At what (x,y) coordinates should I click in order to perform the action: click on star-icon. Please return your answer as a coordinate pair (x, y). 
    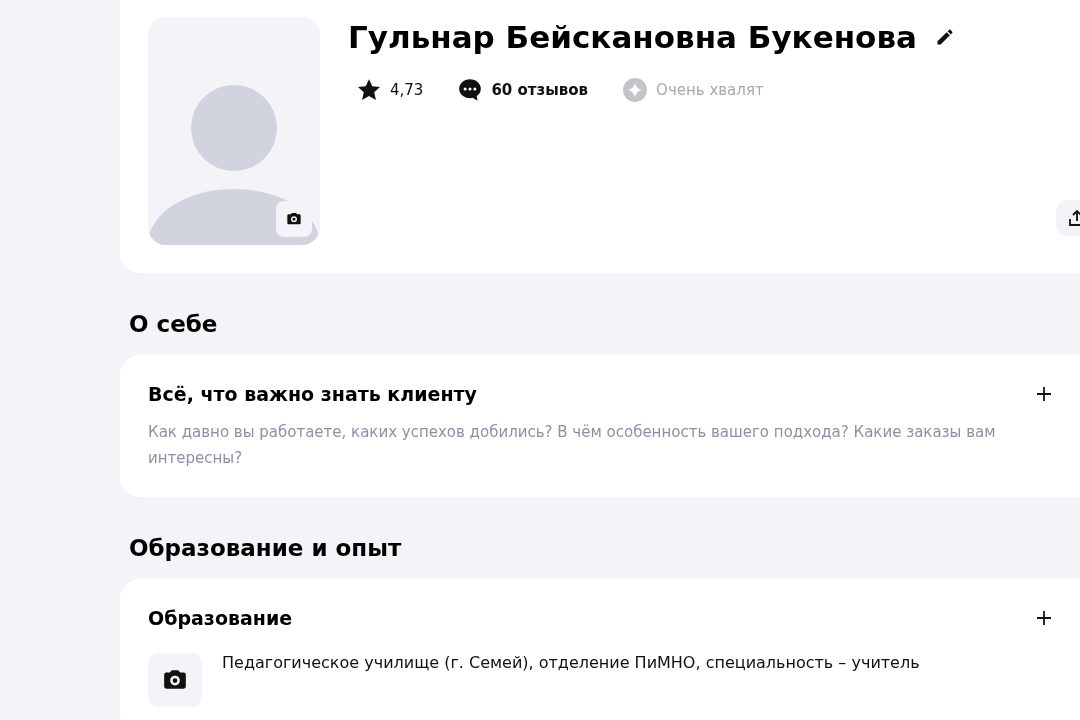
    Looking at the image, I should click on (369, 90).